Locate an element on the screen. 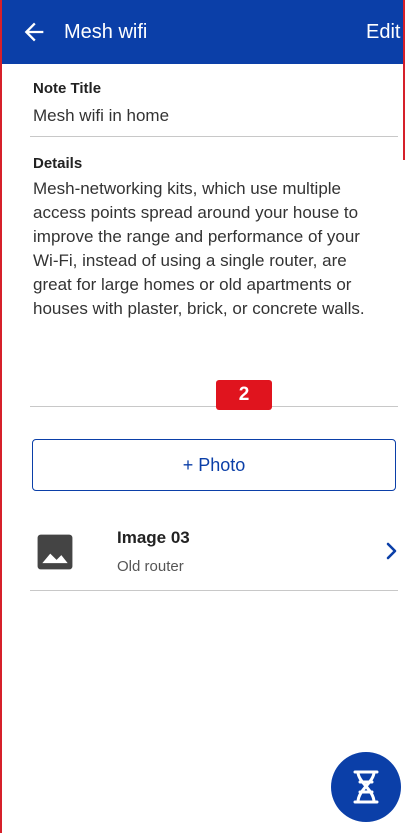  arrow-left-icon is located at coordinates (34, 32).